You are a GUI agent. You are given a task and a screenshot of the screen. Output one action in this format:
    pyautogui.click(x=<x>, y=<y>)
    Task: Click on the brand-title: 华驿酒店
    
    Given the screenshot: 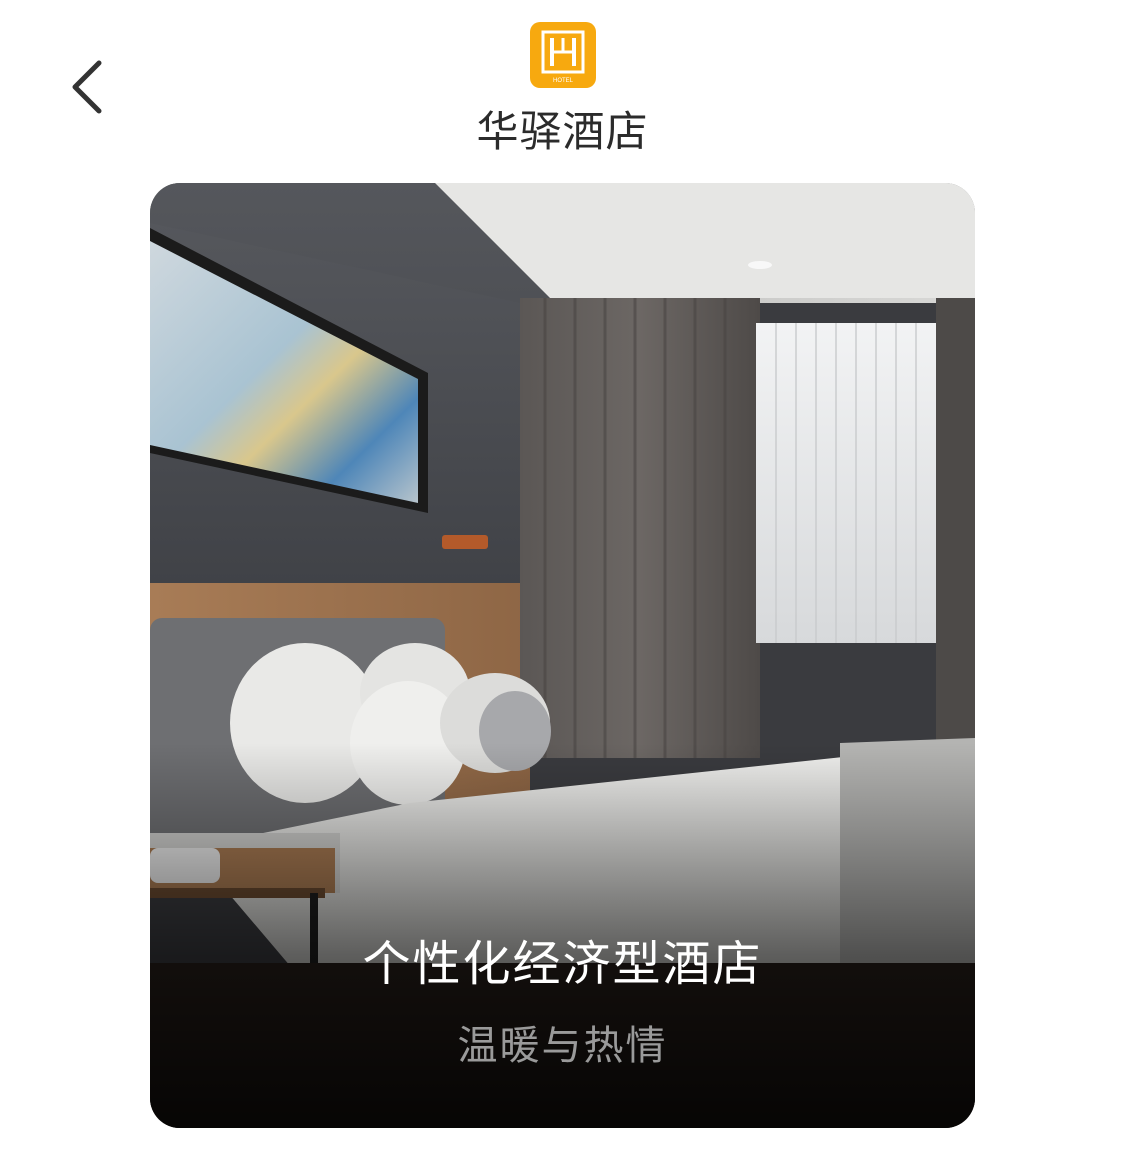 What is the action you would take?
    pyautogui.click(x=562, y=131)
    